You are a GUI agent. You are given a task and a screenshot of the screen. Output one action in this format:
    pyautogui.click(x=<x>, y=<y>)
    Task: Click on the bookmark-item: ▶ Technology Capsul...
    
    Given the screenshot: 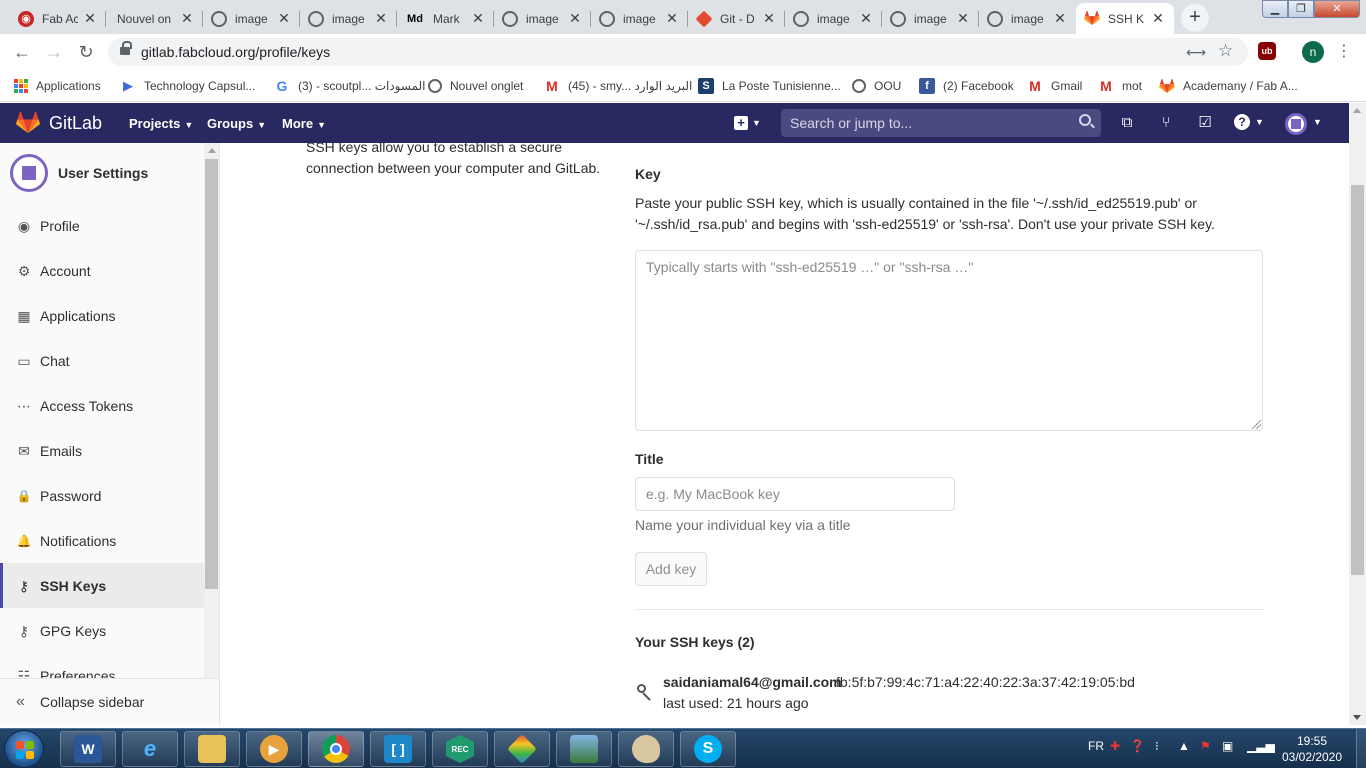 What is the action you would take?
    pyautogui.click(x=187, y=86)
    